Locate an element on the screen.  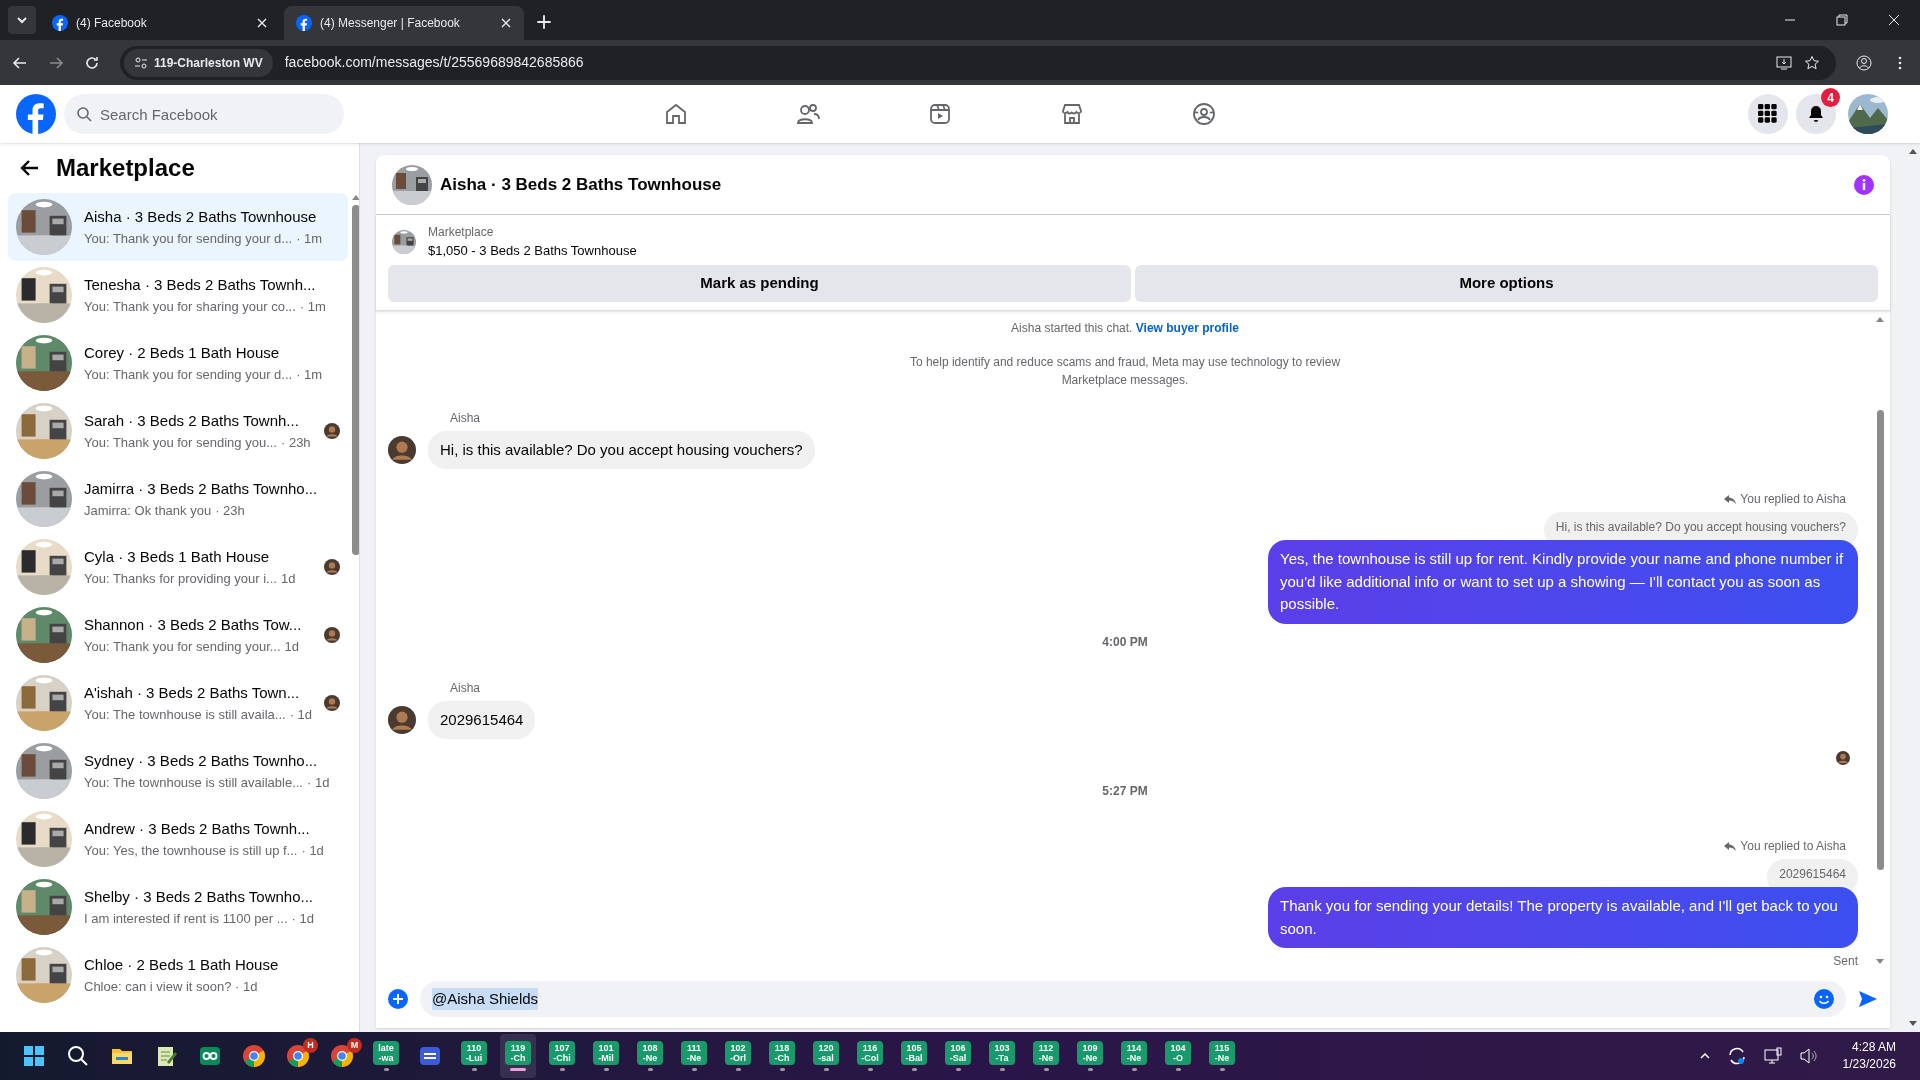
marketplace-icon is located at coordinates (1072, 114).